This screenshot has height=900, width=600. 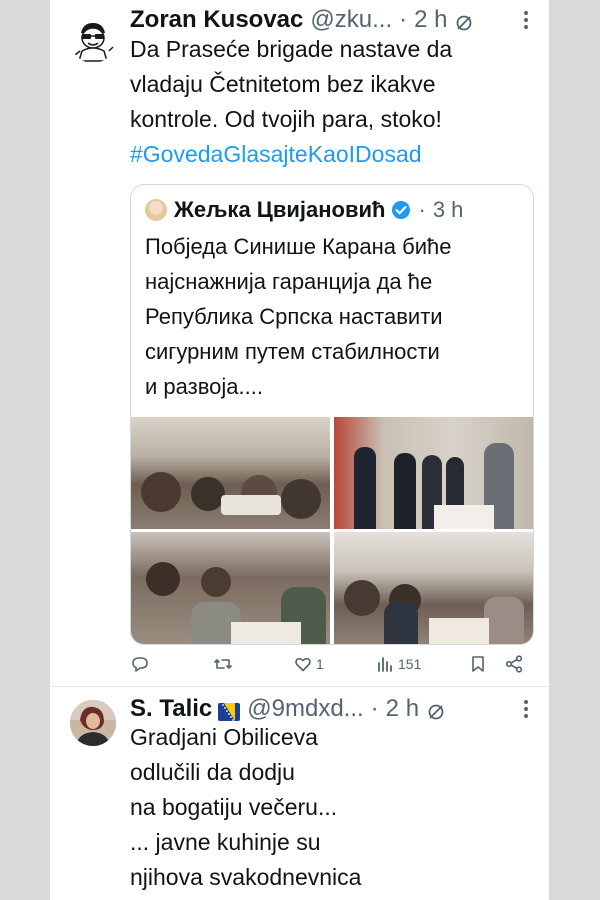 I want to click on reply-icon, so click(x=140, y=664).